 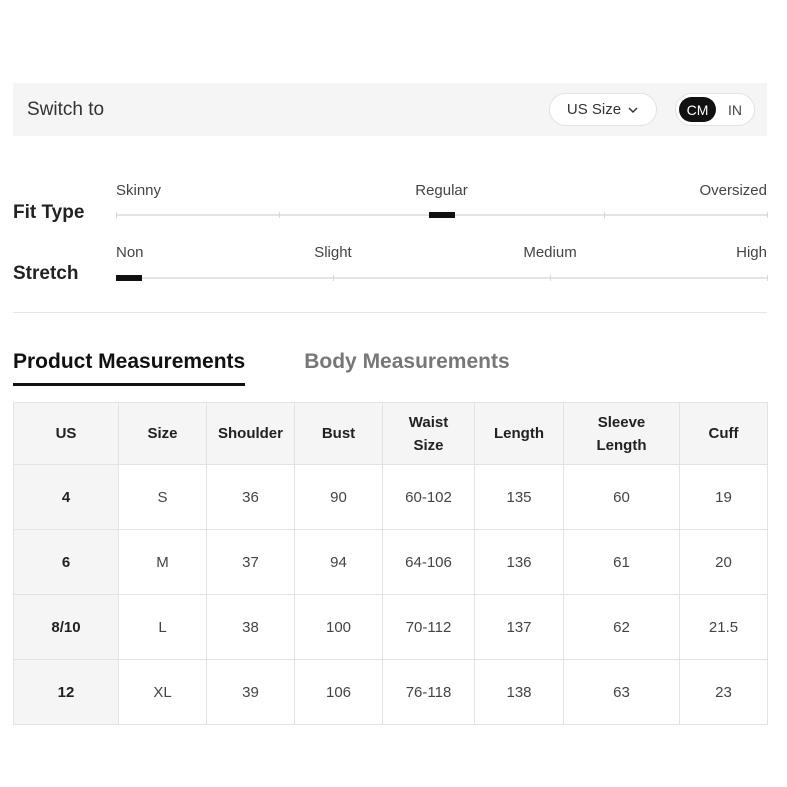 What do you see at coordinates (66, 497) in the screenshot?
I see `table-cell: 4` at bounding box center [66, 497].